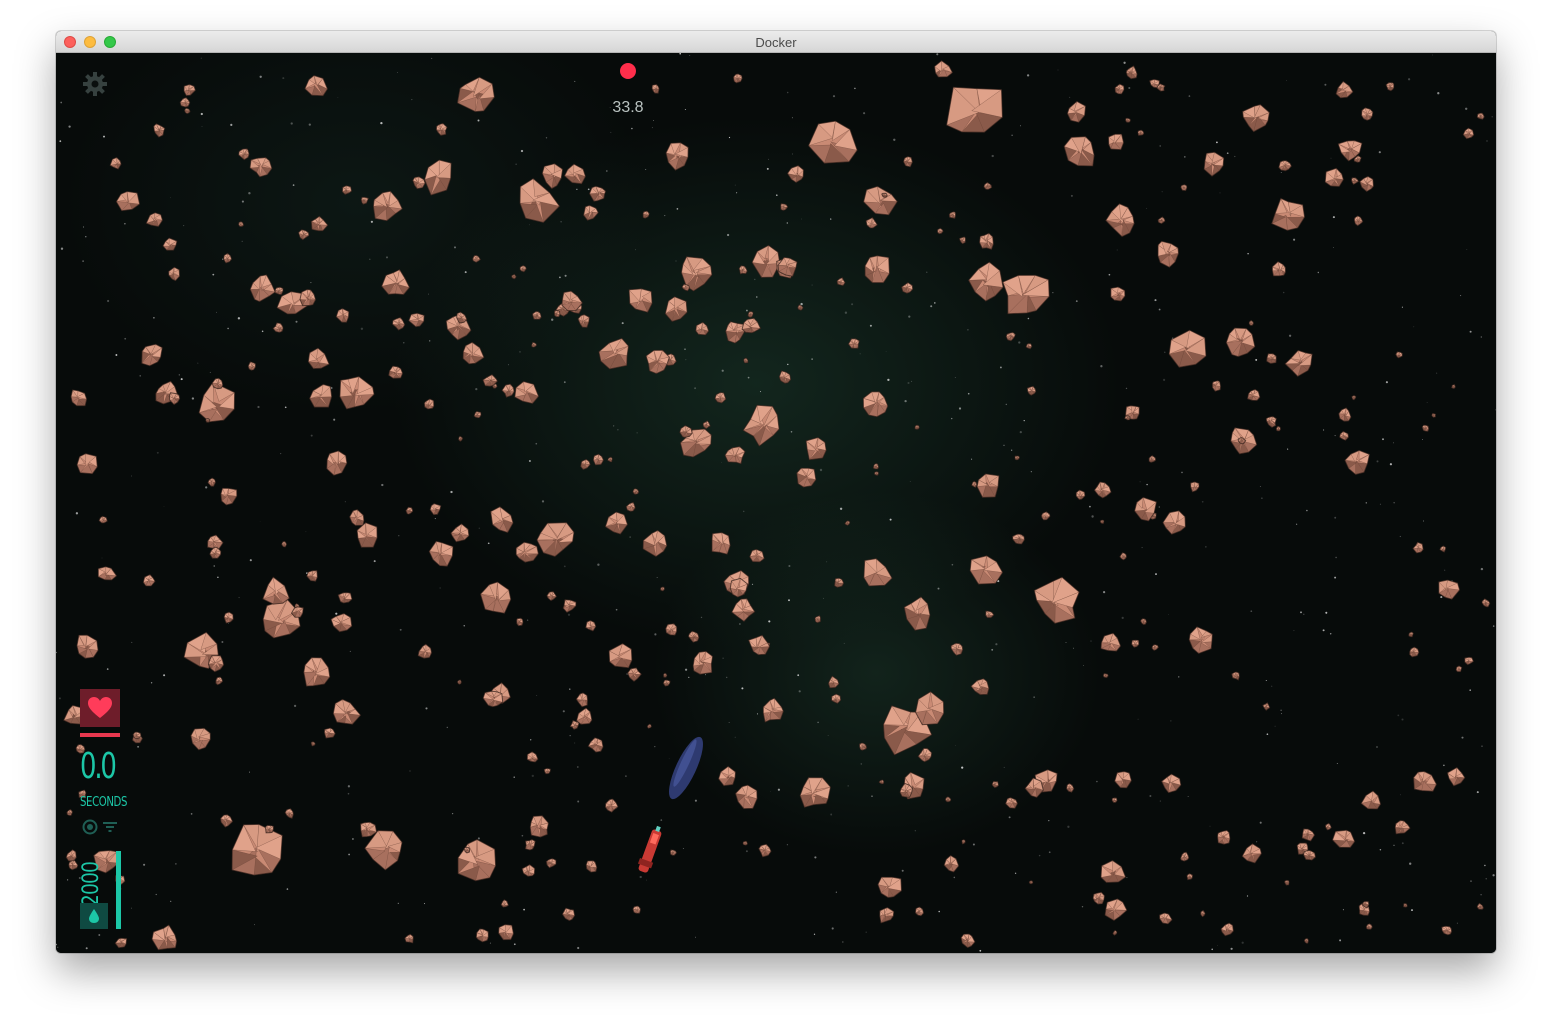  I want to click on fuel-box, so click(94, 916).